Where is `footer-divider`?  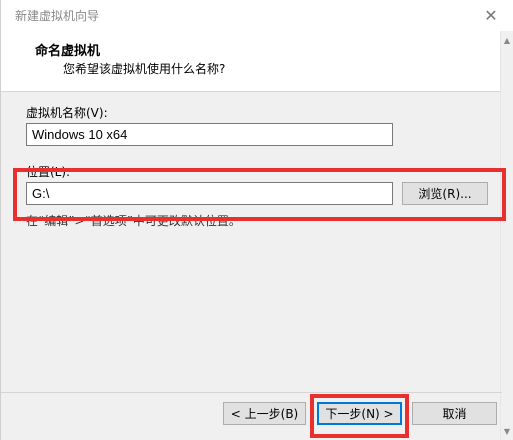
footer-divider is located at coordinates (251, 392).